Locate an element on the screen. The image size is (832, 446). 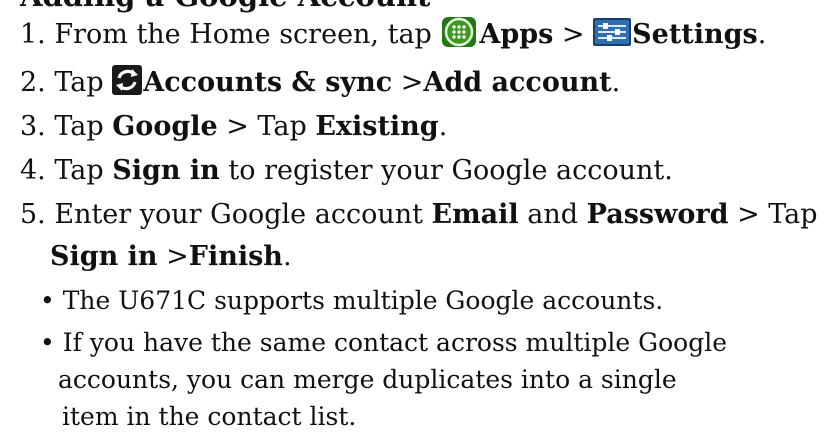
step-2: 2. Tap Accounts & sync >Add account. is located at coordinates (320, 81).